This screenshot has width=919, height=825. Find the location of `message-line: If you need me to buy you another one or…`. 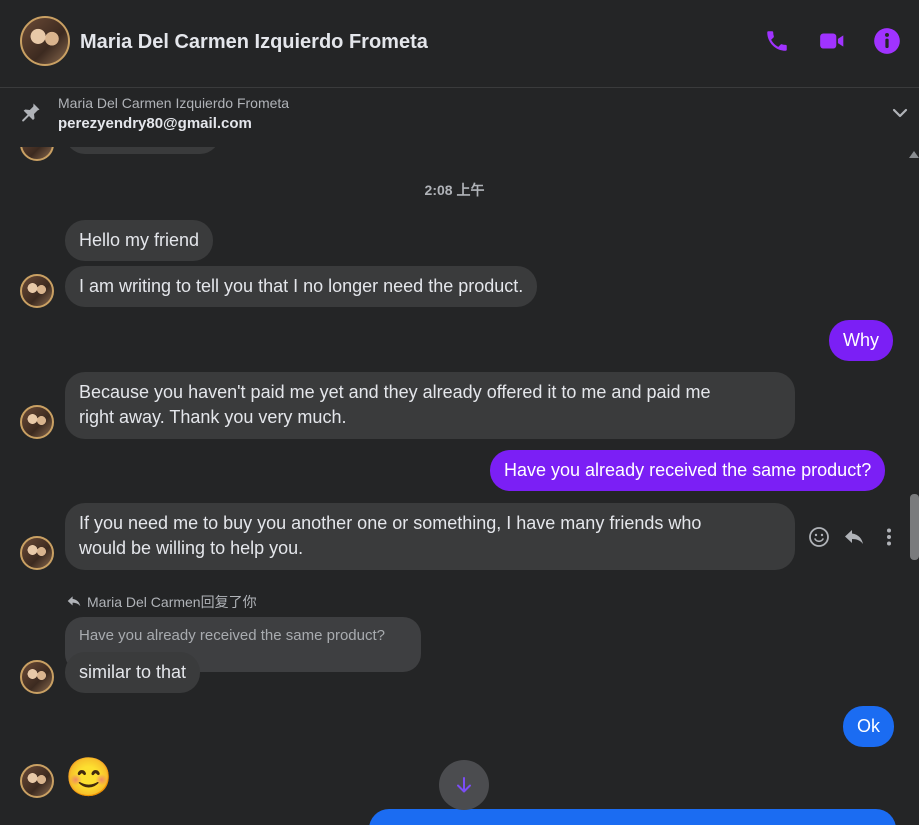

message-line: If you need me to buy you another one or… is located at coordinates (390, 523).